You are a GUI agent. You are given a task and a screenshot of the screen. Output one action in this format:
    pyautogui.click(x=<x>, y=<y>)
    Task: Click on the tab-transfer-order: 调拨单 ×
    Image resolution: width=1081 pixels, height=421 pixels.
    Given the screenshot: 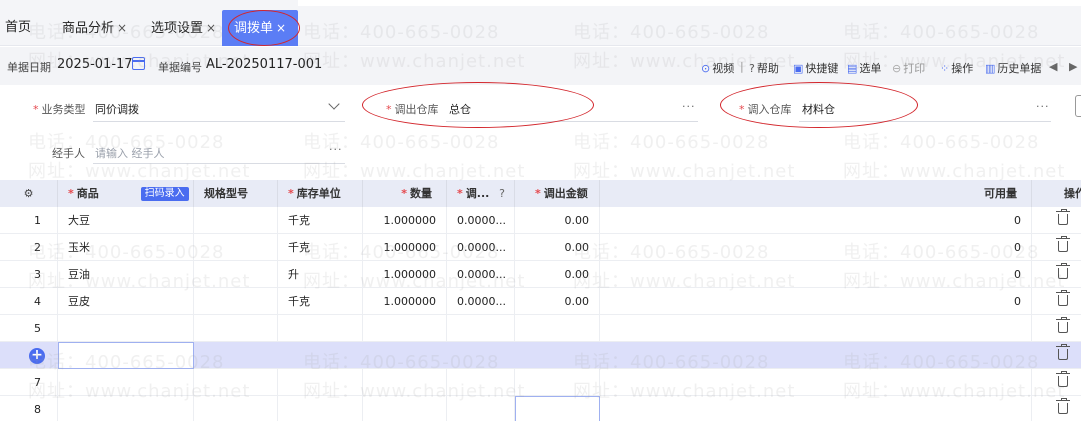 What is the action you would take?
    pyautogui.click(x=260, y=28)
    